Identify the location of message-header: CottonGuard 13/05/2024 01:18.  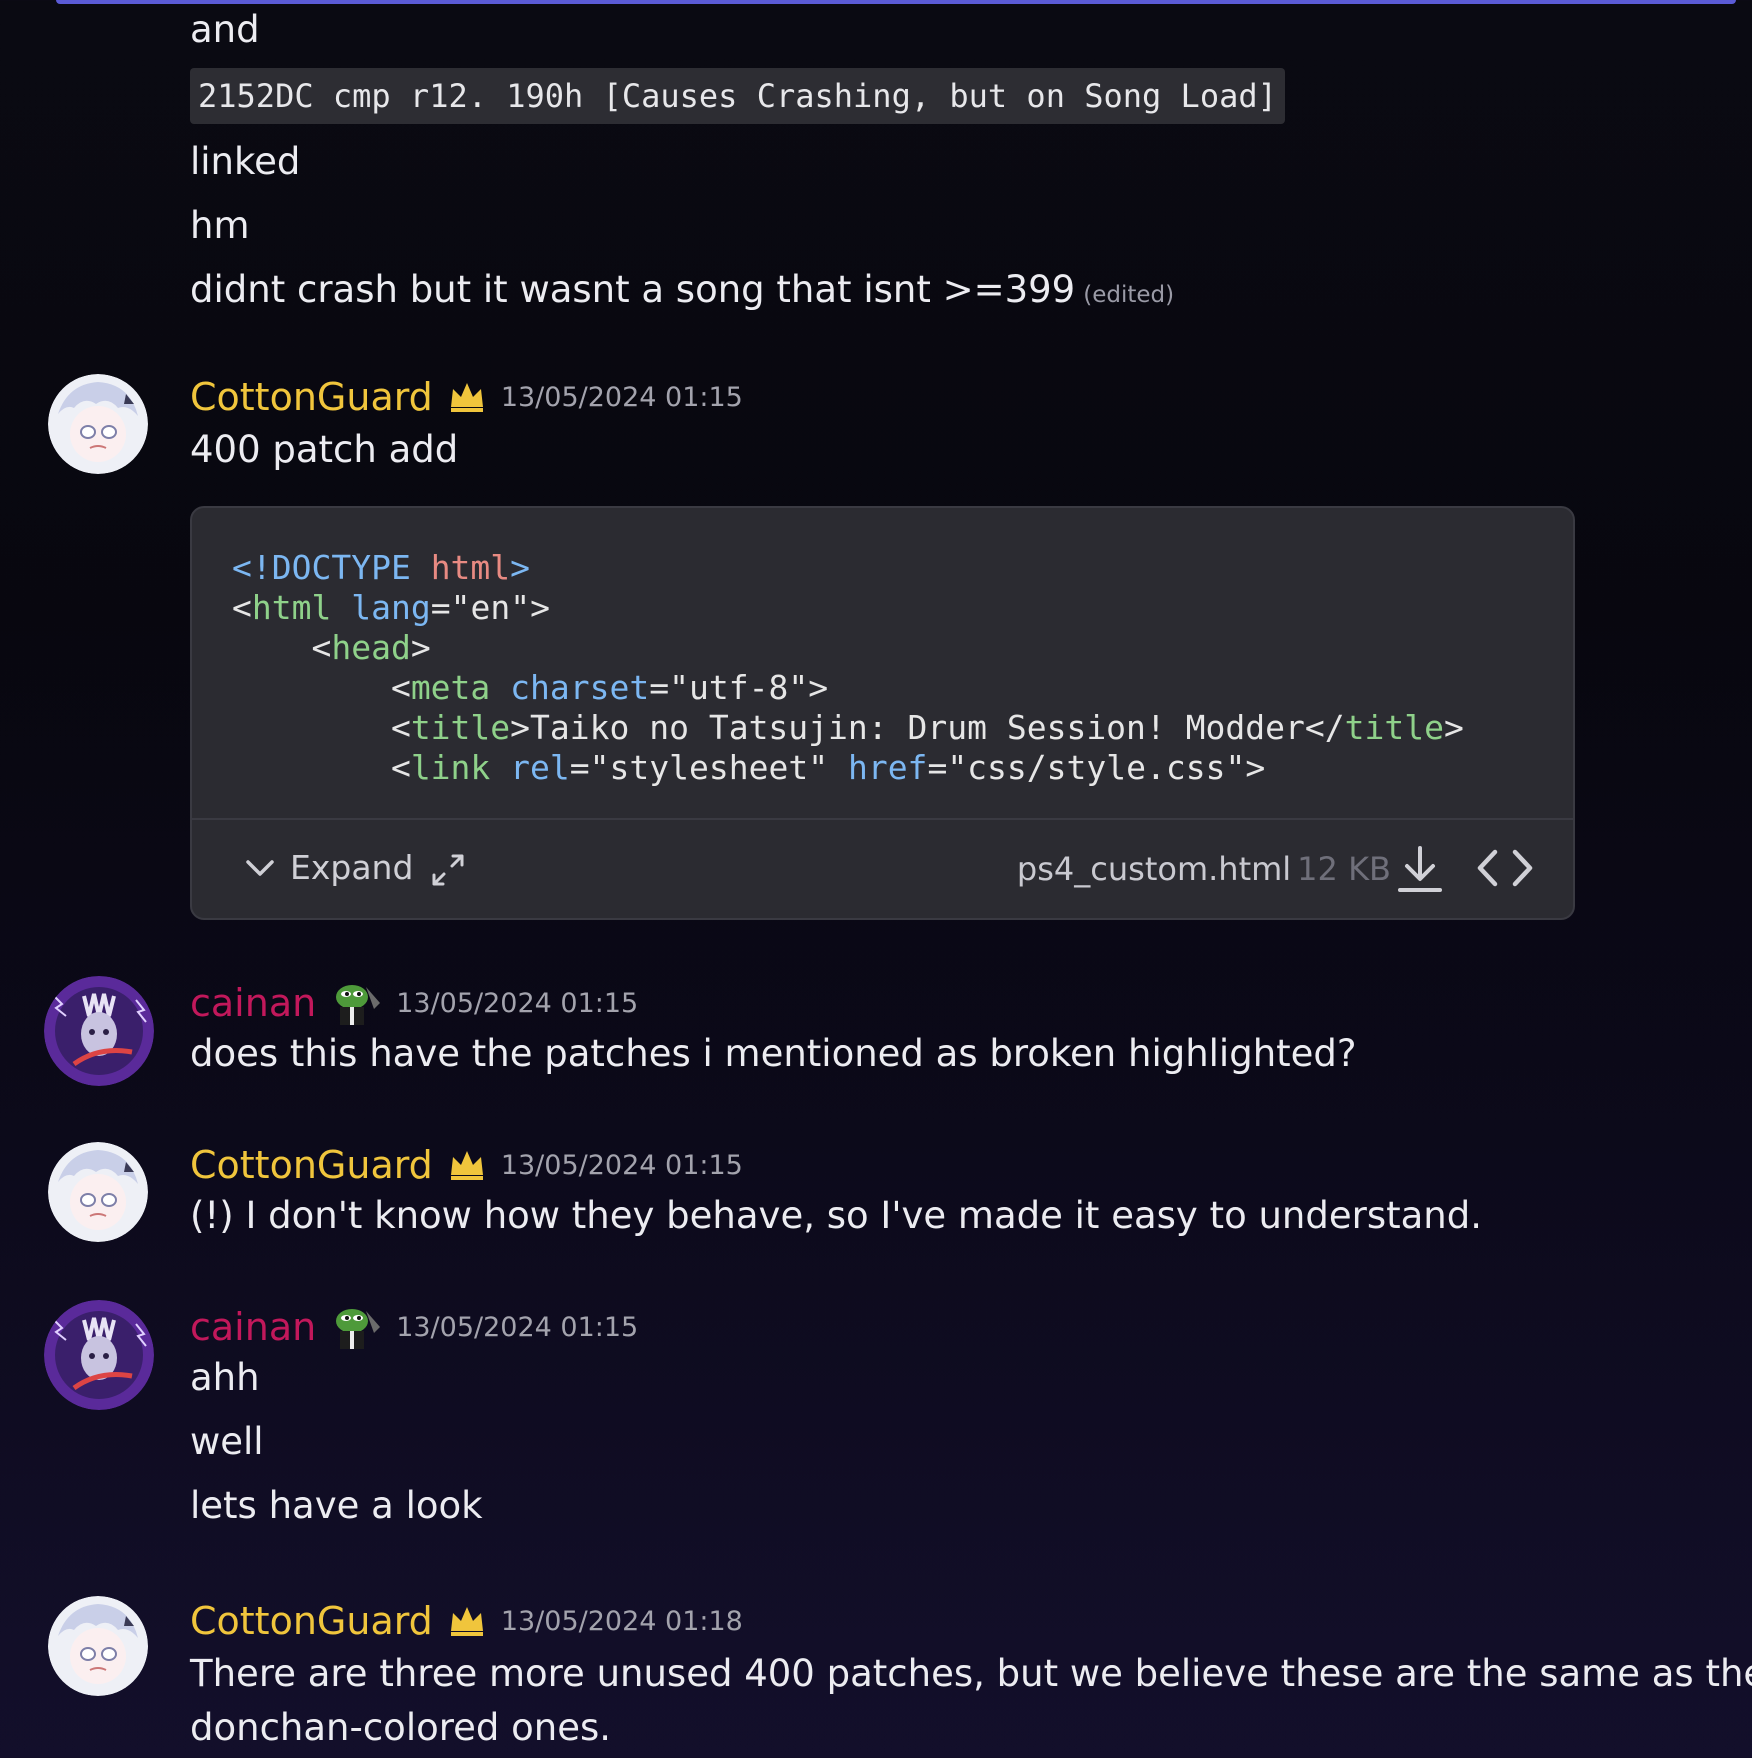
(466, 1621).